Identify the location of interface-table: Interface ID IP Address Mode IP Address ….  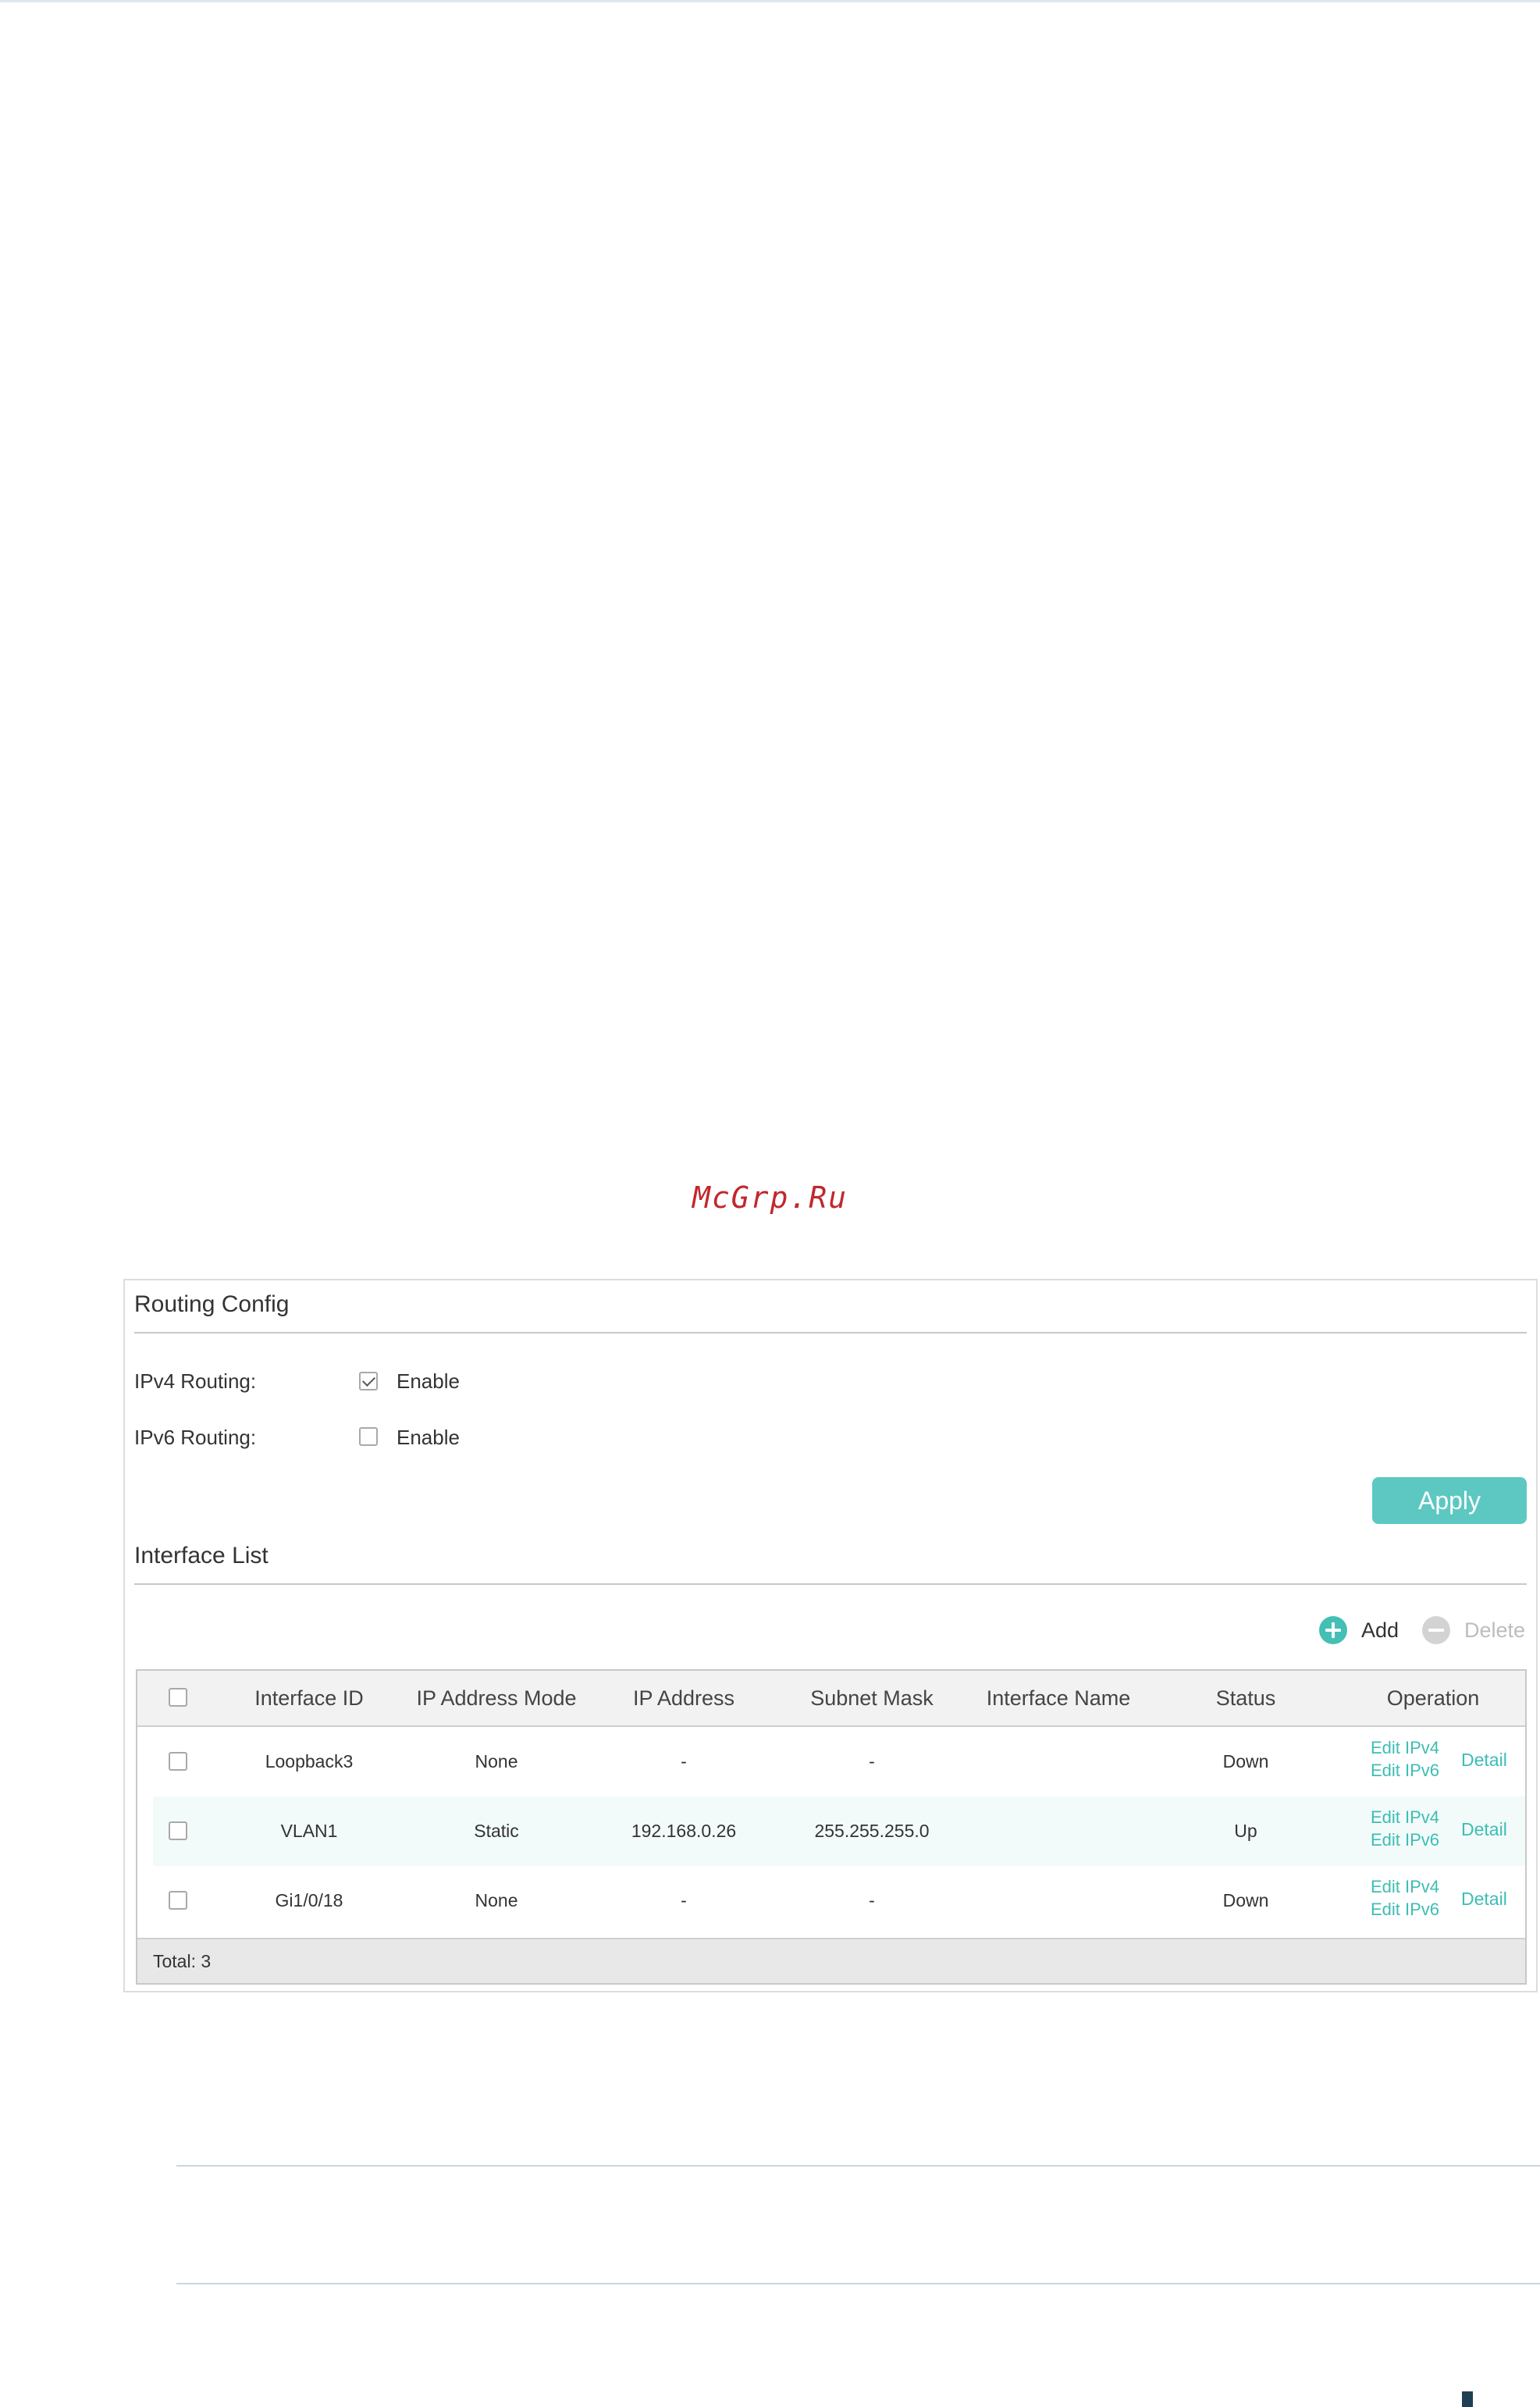
(831, 1827).